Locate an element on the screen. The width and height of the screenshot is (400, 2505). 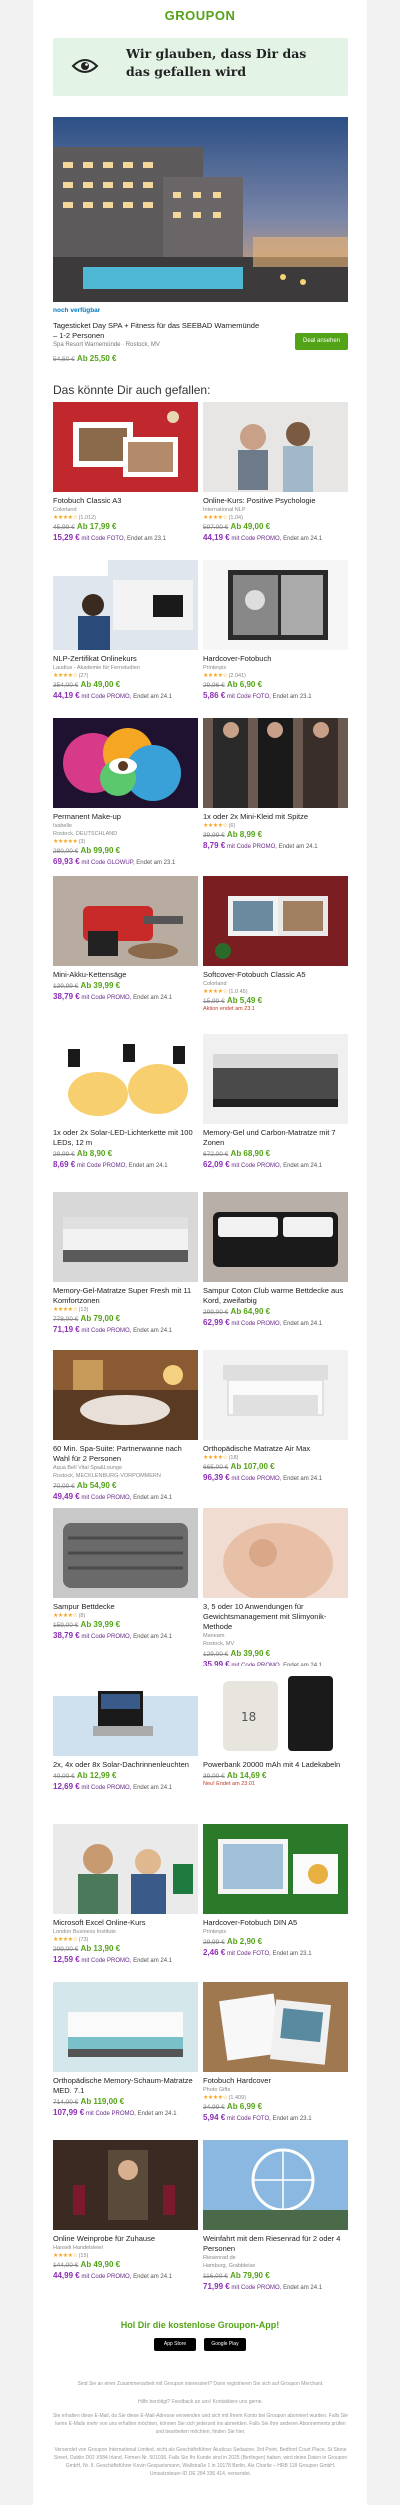
promo-line: 12,59 € mit Code PROMO, Endet am 24.1 is located at coordinates (125, 1959).